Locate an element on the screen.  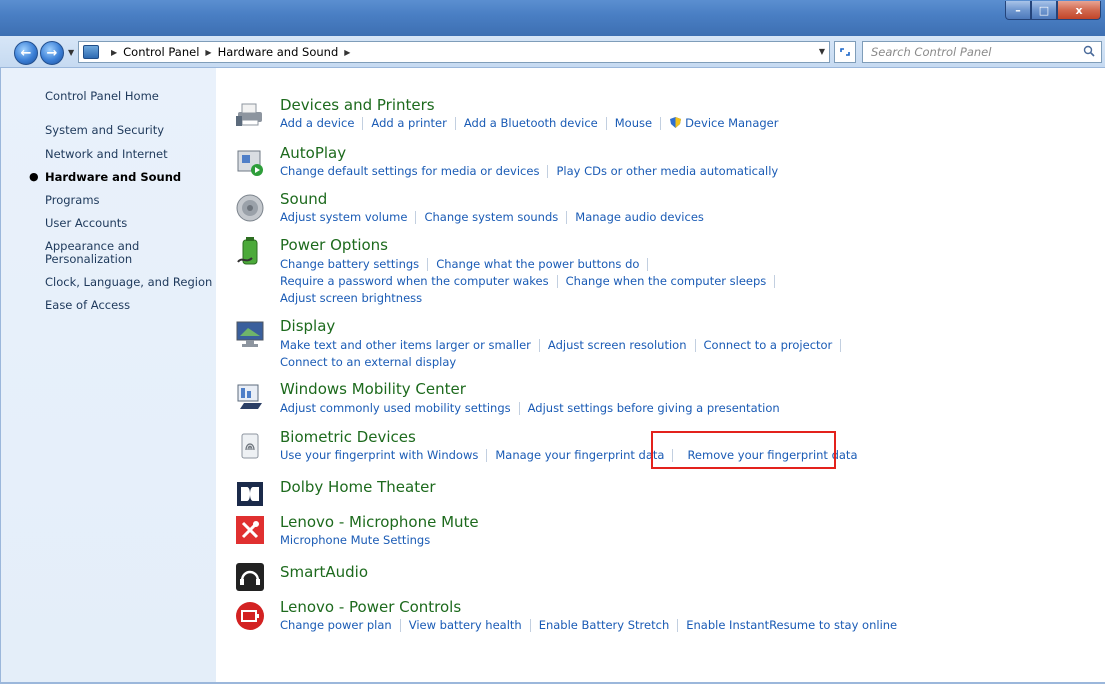
microphone-mute-links: Microphone Mute Settings is located at coordinates (355, 540).